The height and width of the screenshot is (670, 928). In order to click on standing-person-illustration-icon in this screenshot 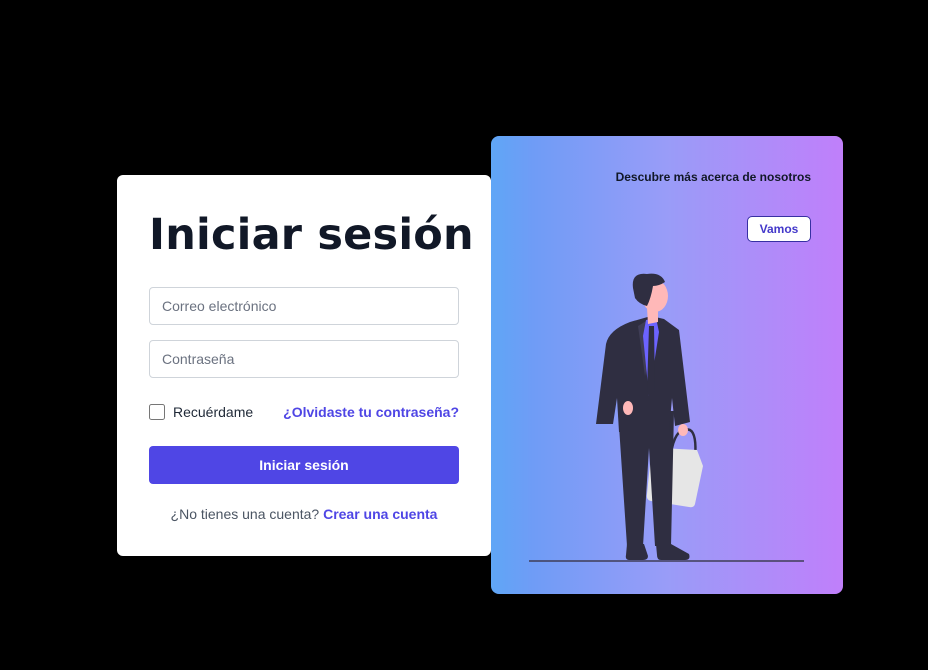, I will do `click(666, 417)`.